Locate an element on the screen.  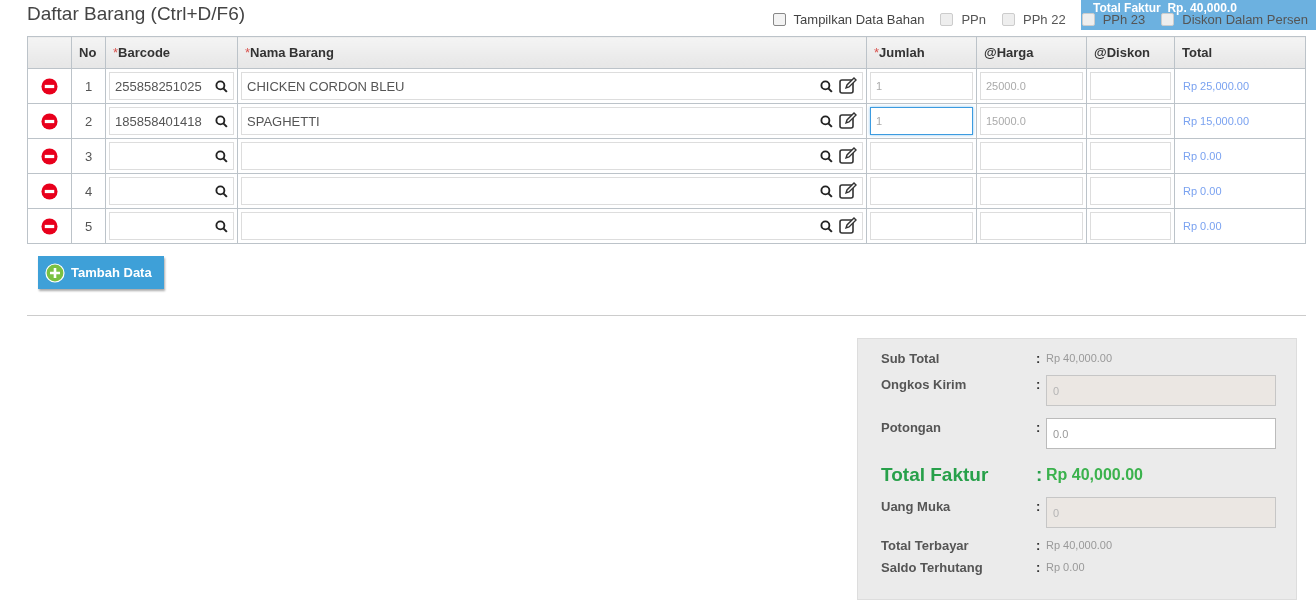
barcode-field: 185858401418 is located at coordinates (171, 121).